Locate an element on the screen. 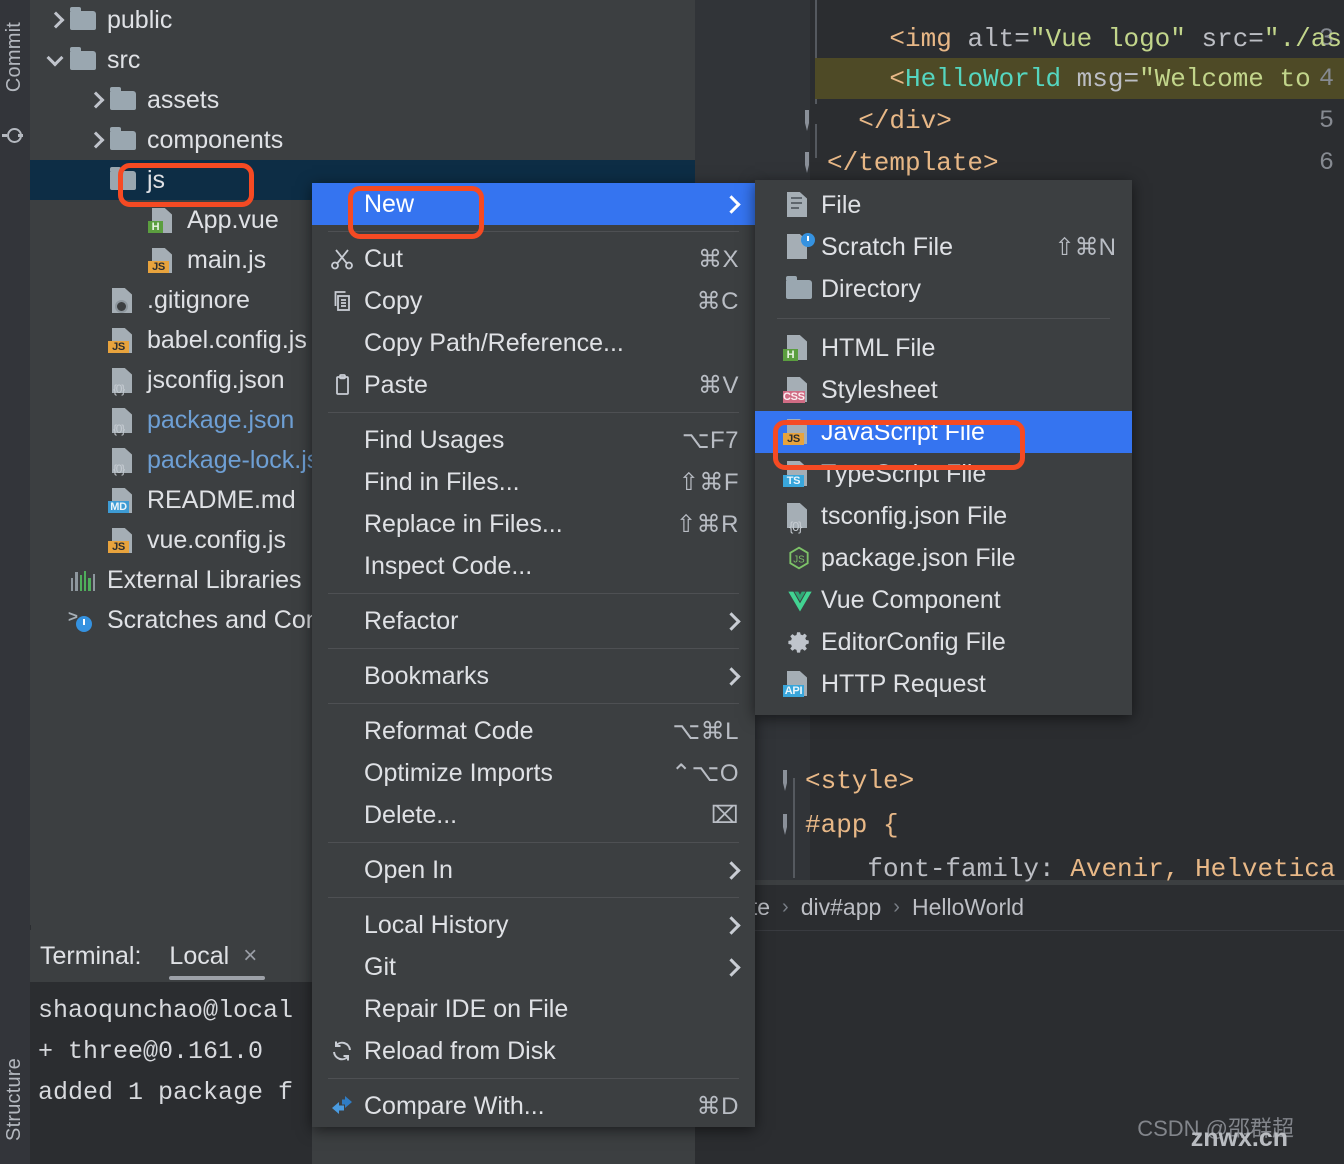 Image resolution: width=1344 pixels, height=1164 pixels. menu-item-label: Copy is located at coordinates (393, 300).